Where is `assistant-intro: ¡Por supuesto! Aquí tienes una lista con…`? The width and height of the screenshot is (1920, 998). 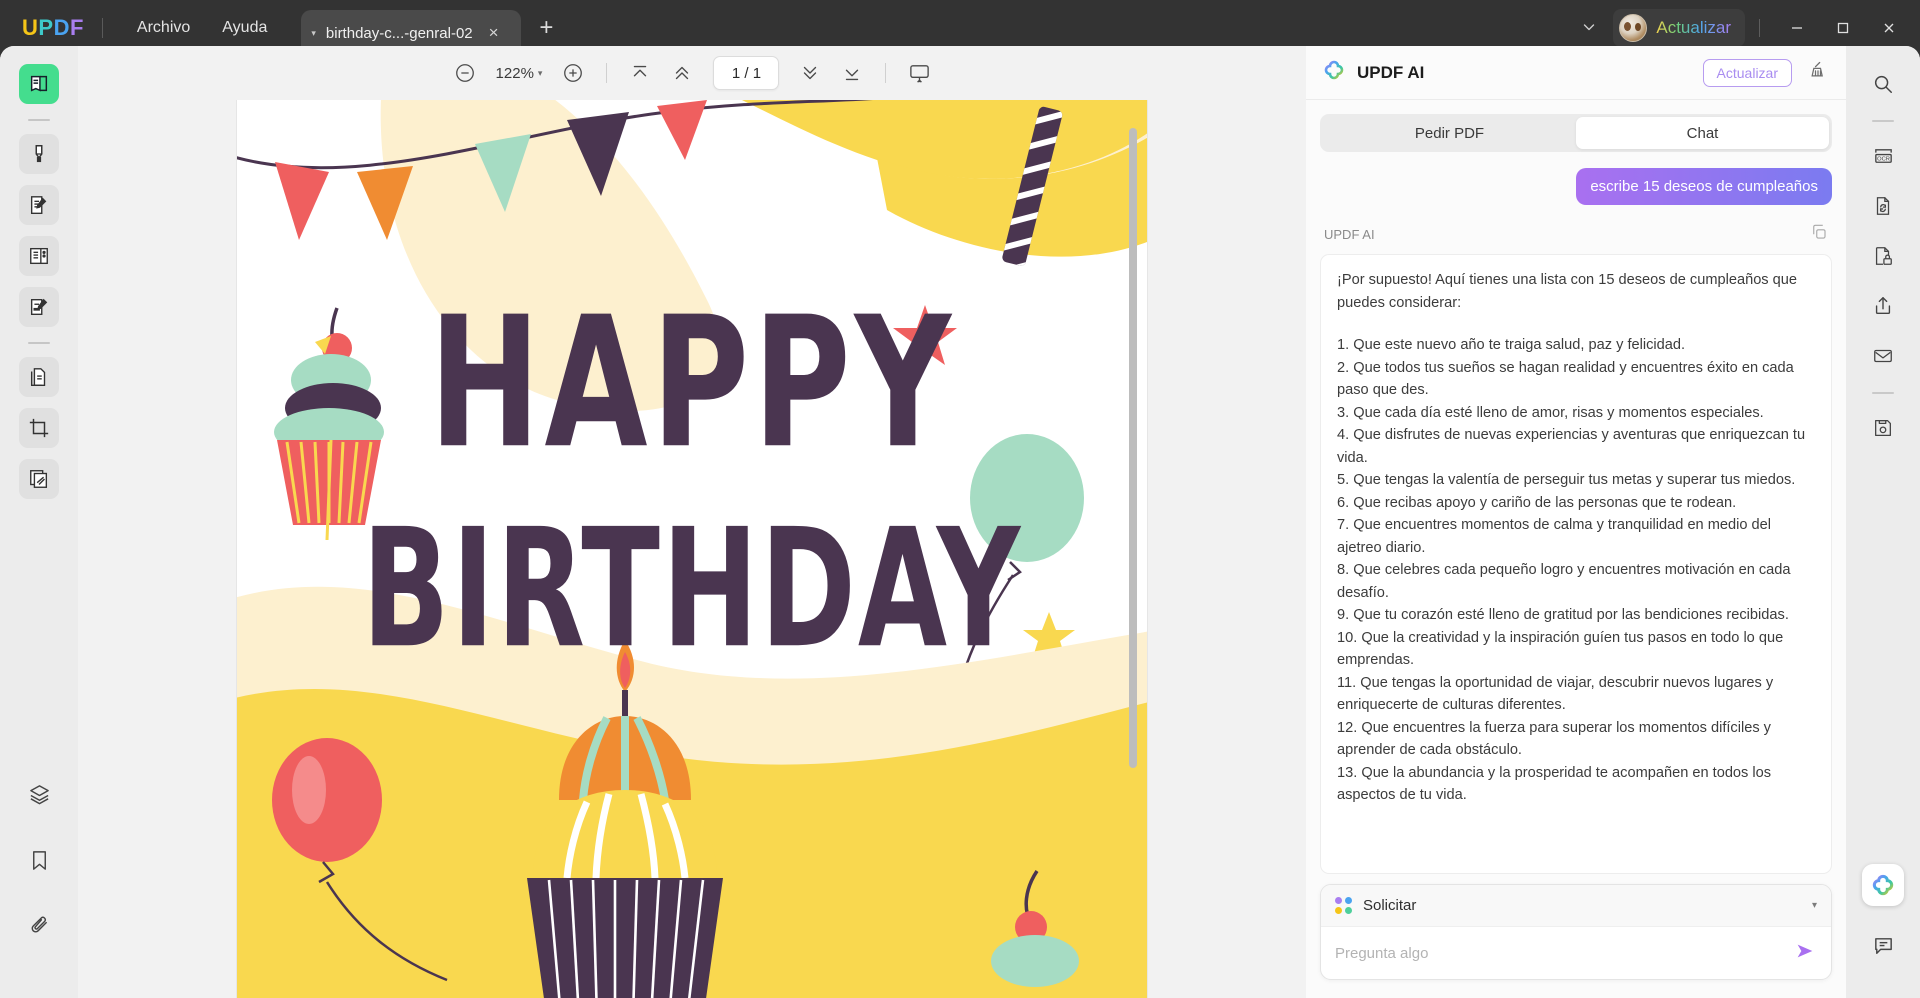 assistant-intro: ¡Por supuesto! Aquí tienes una lista con… is located at coordinates (1567, 291).